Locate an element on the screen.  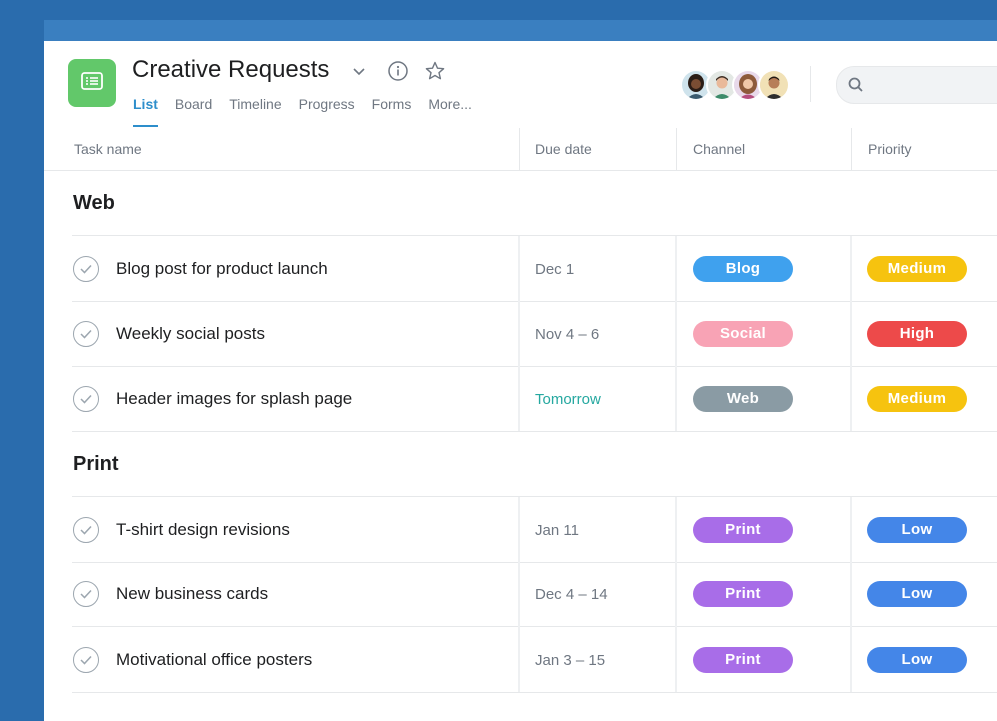
due-date: Tomorrow is located at coordinates (568, 399).